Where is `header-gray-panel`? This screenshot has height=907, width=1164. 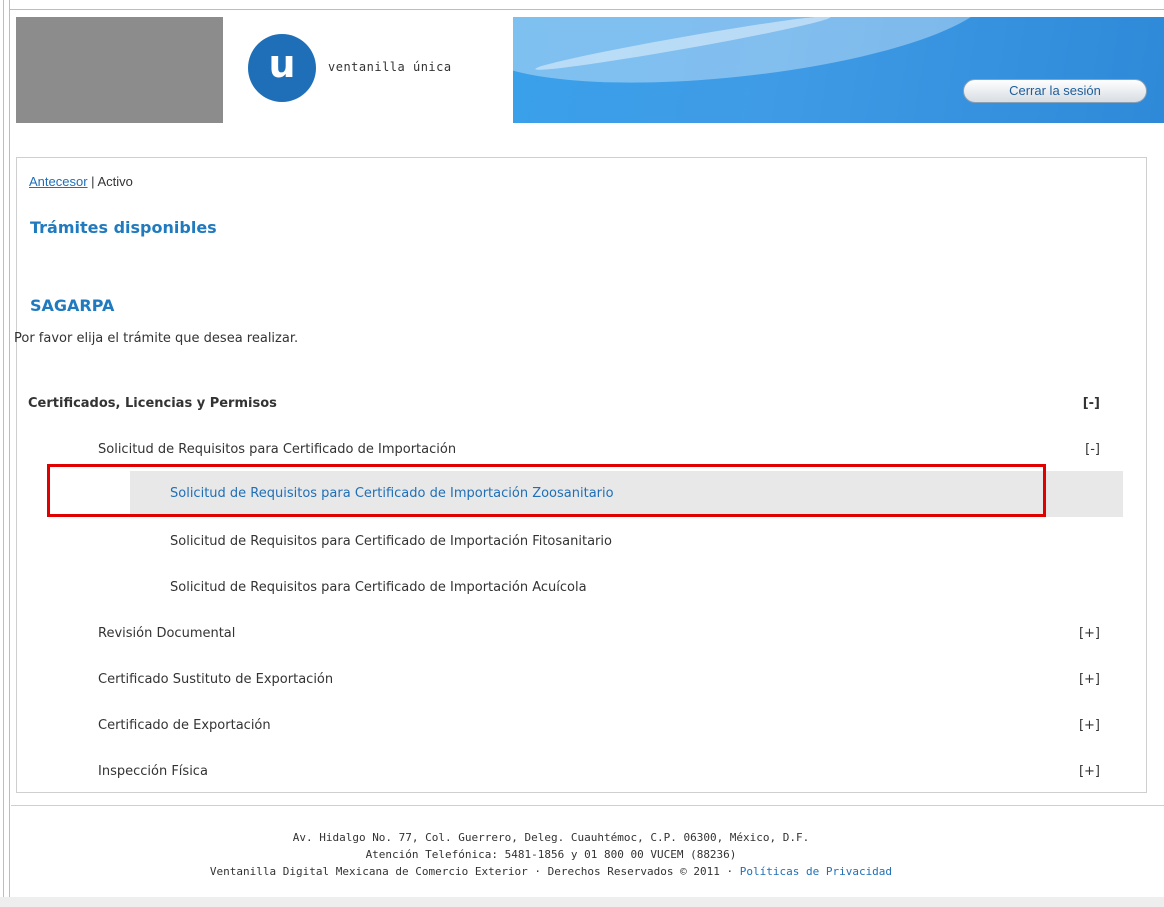
header-gray-panel is located at coordinates (119, 70).